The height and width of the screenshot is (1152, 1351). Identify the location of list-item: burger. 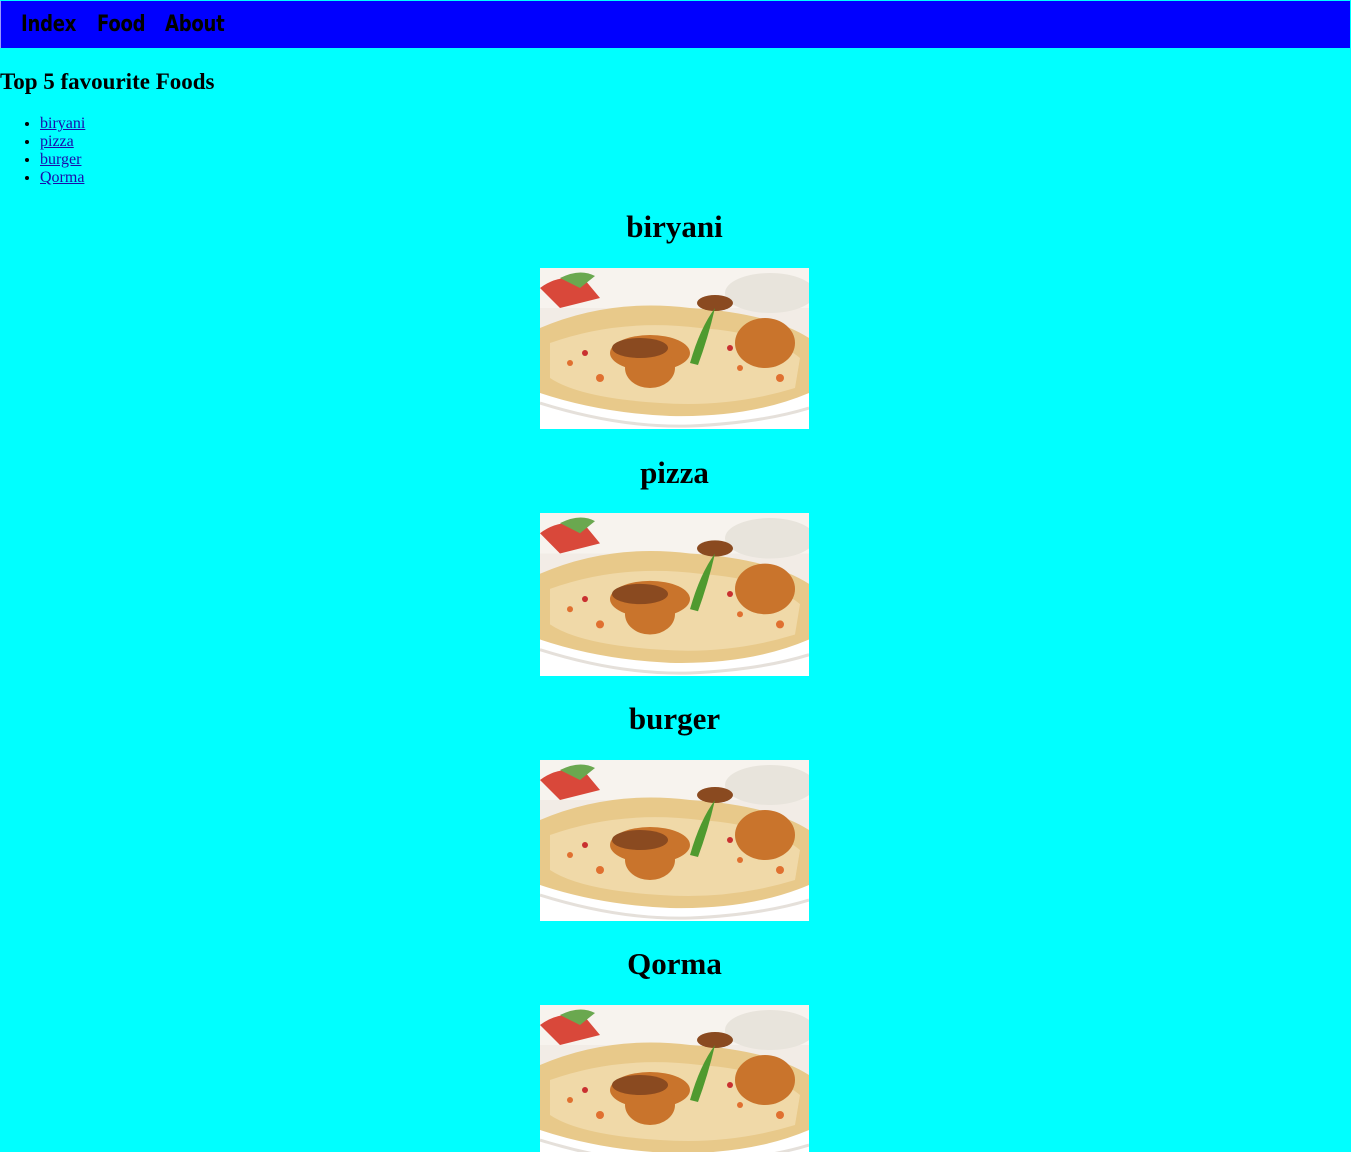
(62, 160).